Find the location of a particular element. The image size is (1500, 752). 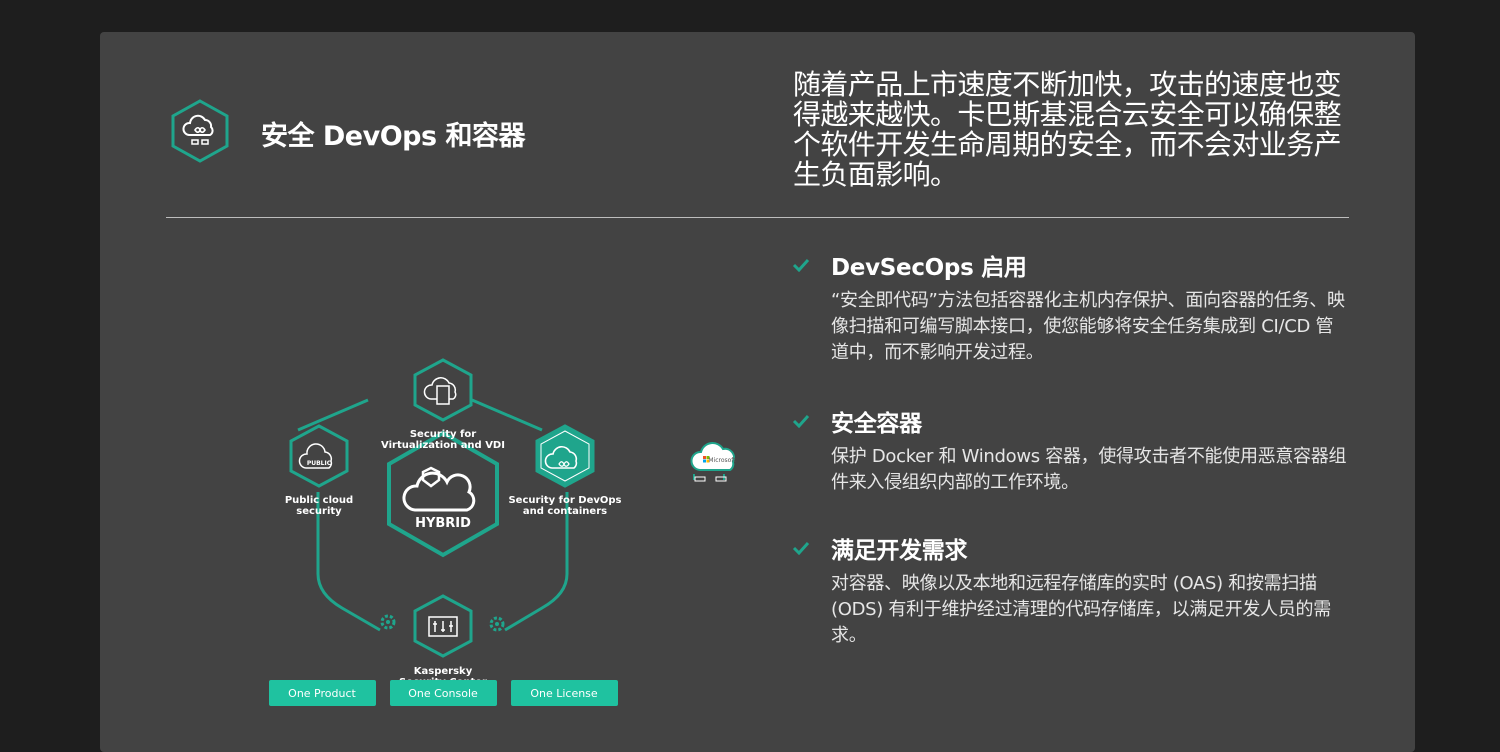

microsoft-cloud-icon: Microsoft is located at coordinates (713, 462).